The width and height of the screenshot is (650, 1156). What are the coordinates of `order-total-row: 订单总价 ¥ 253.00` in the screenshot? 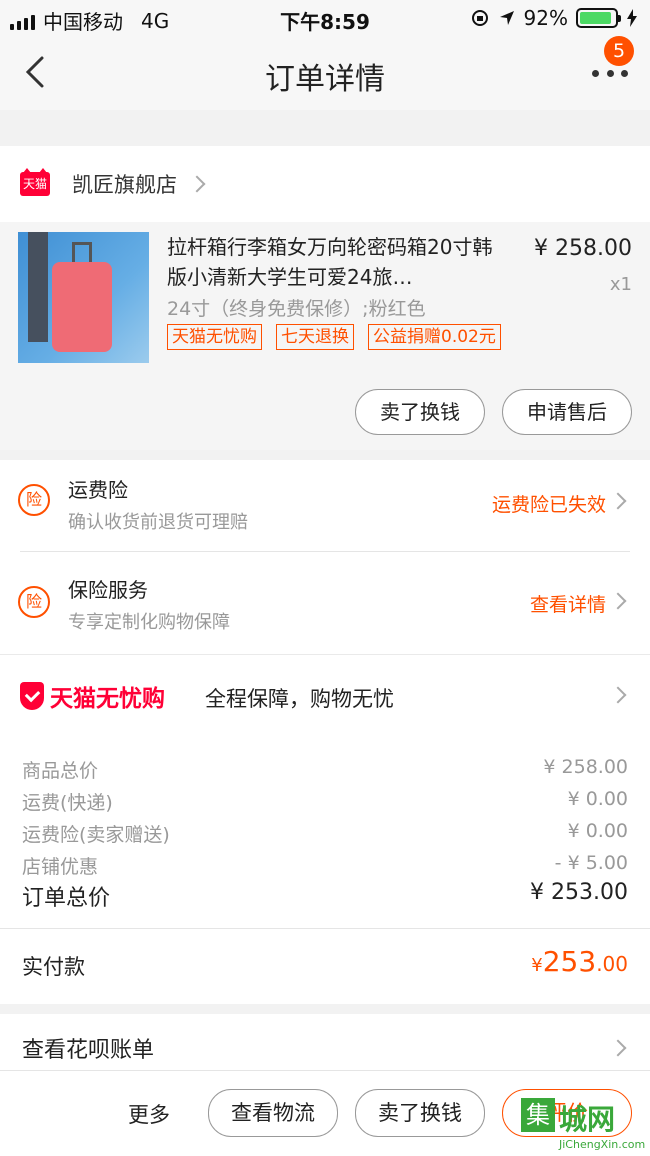 It's located at (325, 896).